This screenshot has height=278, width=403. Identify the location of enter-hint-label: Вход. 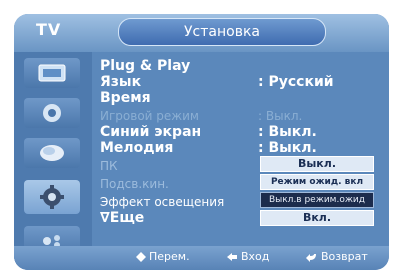
(255, 256).